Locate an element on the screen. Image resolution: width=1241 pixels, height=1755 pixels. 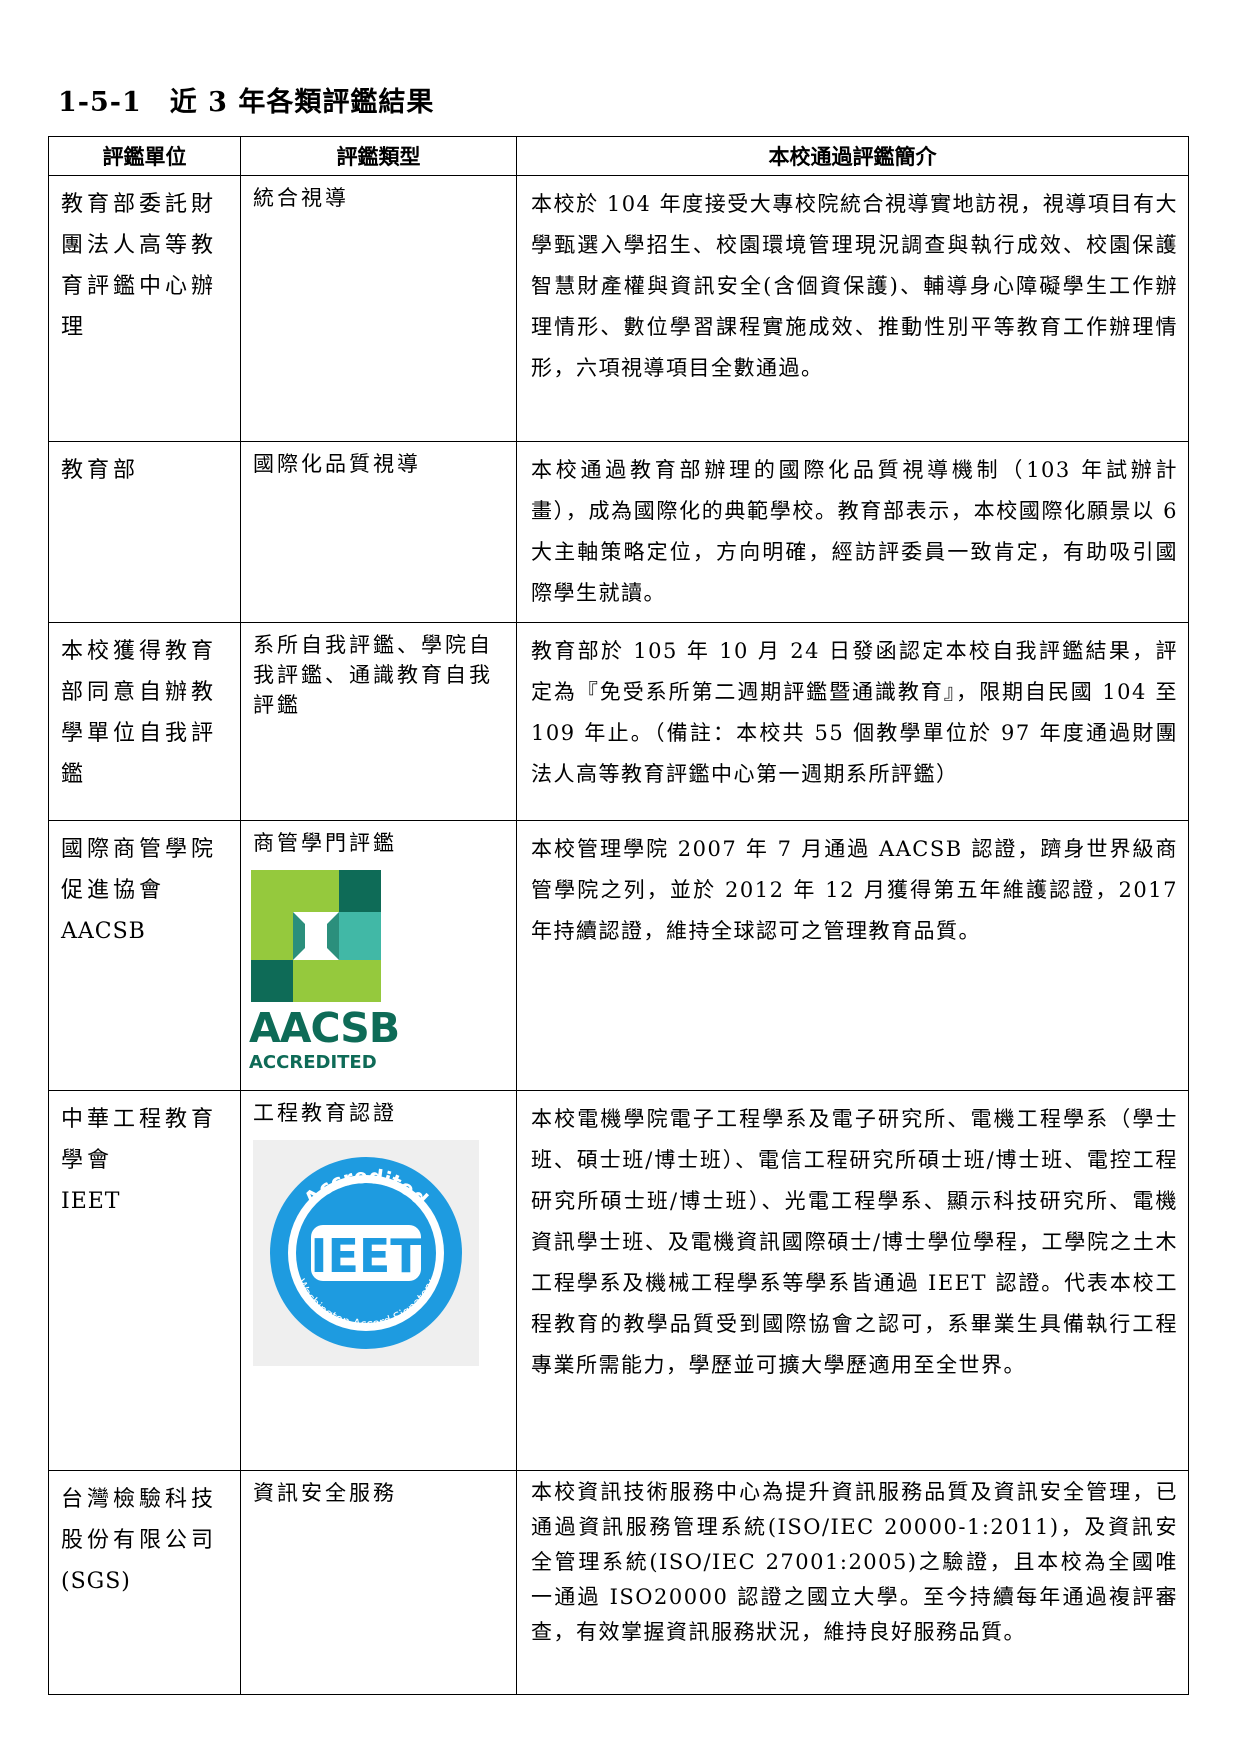
aacsb-logo-wordmark: AACSB is located at coordinates (324, 1028).